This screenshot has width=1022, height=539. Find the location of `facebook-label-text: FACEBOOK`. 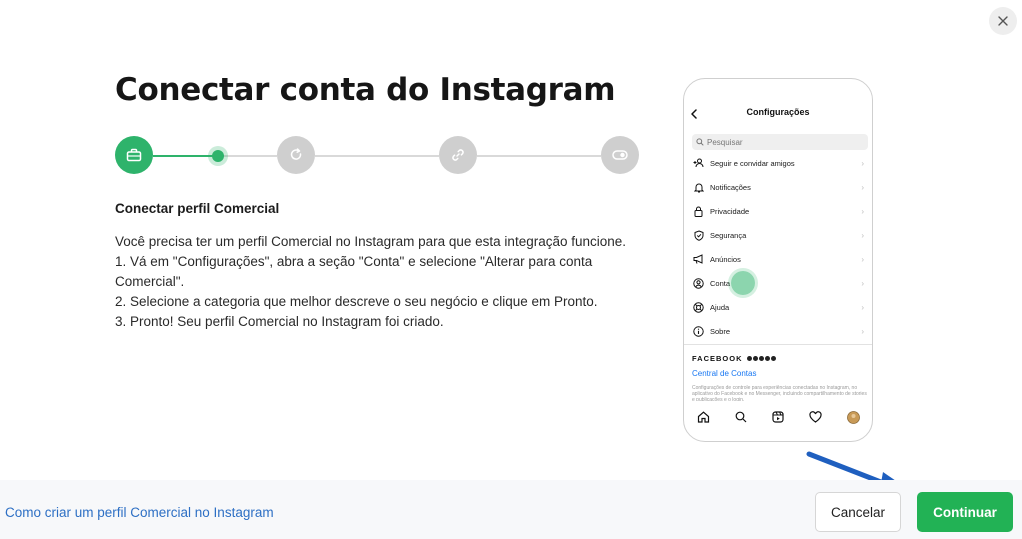

facebook-label-text: FACEBOOK is located at coordinates (717, 358).